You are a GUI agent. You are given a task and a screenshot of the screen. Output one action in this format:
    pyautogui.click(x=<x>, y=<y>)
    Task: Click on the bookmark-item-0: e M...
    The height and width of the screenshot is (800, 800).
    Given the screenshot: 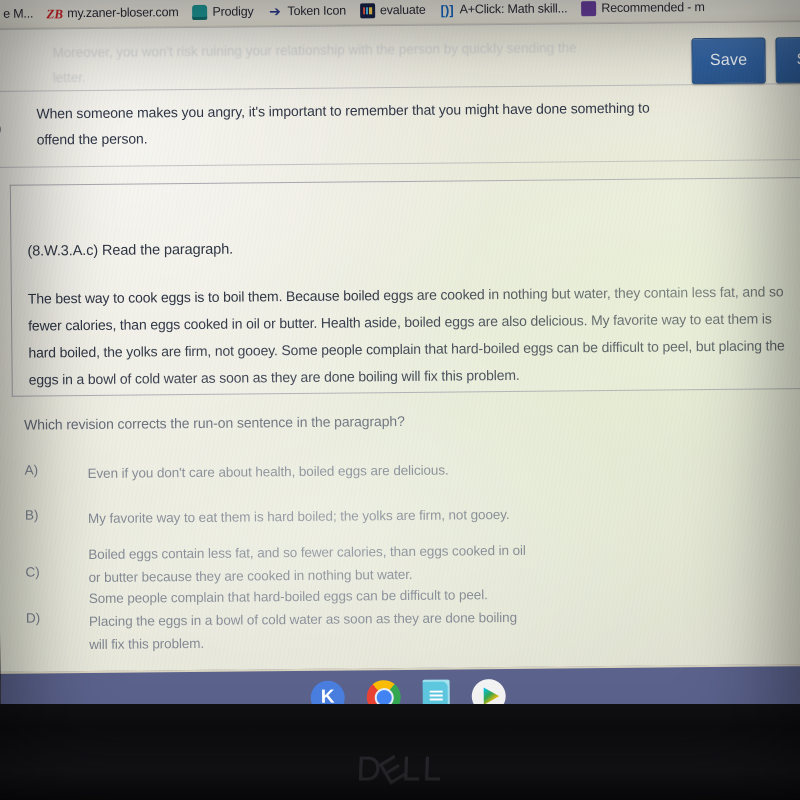 What is the action you would take?
    pyautogui.click(x=20, y=13)
    